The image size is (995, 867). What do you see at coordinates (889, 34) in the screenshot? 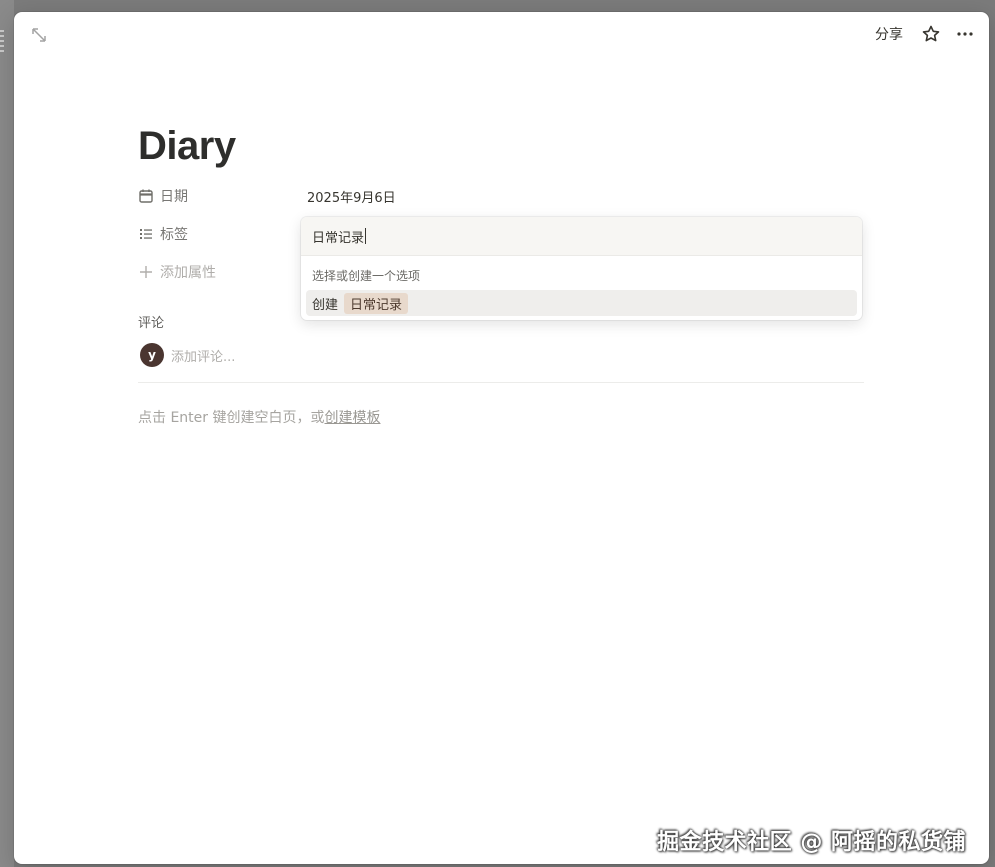
I see `share-button: 分享` at bounding box center [889, 34].